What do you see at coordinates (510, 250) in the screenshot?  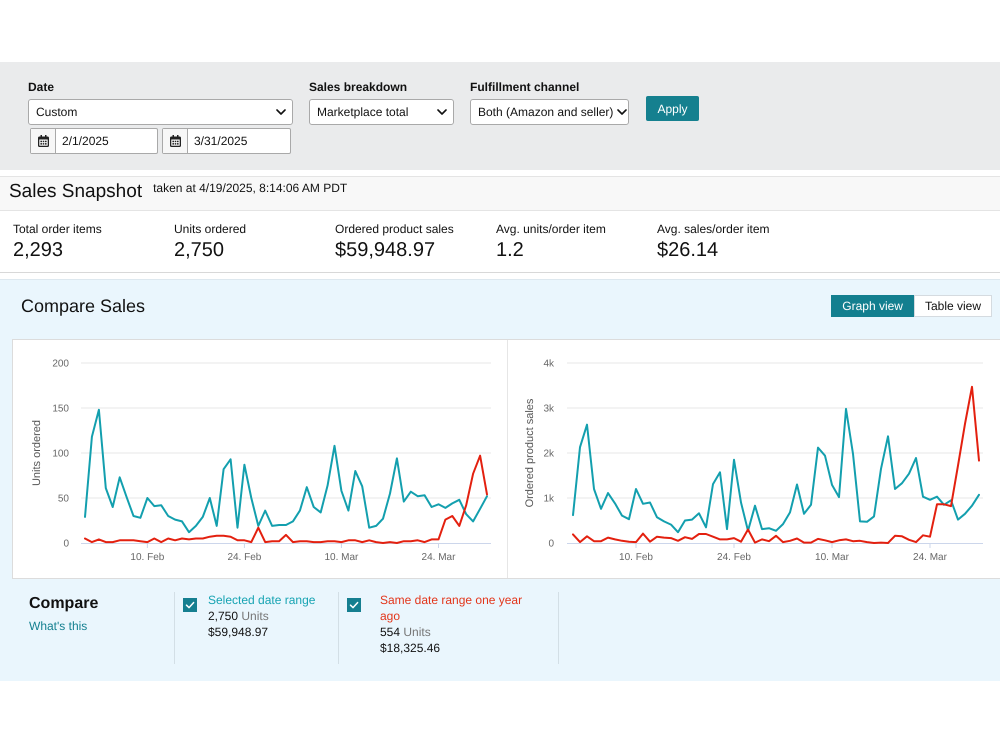 I see `metric-value: 1.2` at bounding box center [510, 250].